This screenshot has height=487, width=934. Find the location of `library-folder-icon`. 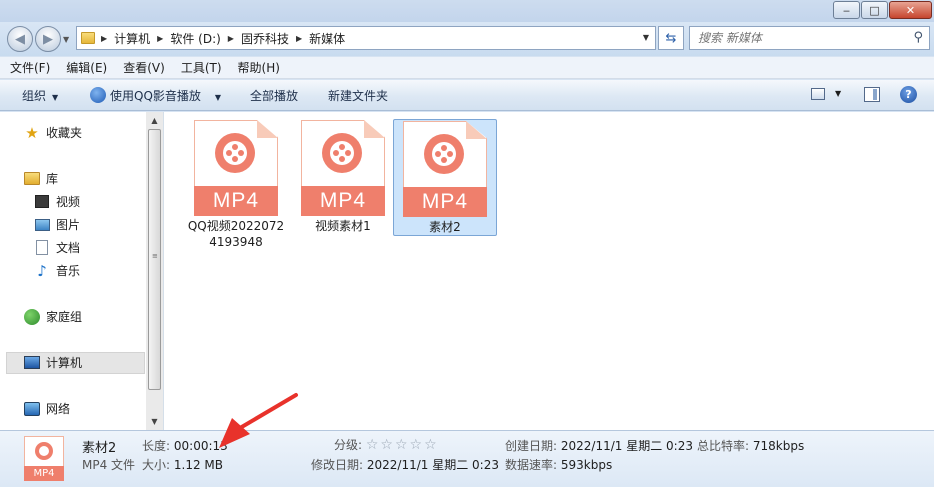

library-folder-icon is located at coordinates (32, 178).